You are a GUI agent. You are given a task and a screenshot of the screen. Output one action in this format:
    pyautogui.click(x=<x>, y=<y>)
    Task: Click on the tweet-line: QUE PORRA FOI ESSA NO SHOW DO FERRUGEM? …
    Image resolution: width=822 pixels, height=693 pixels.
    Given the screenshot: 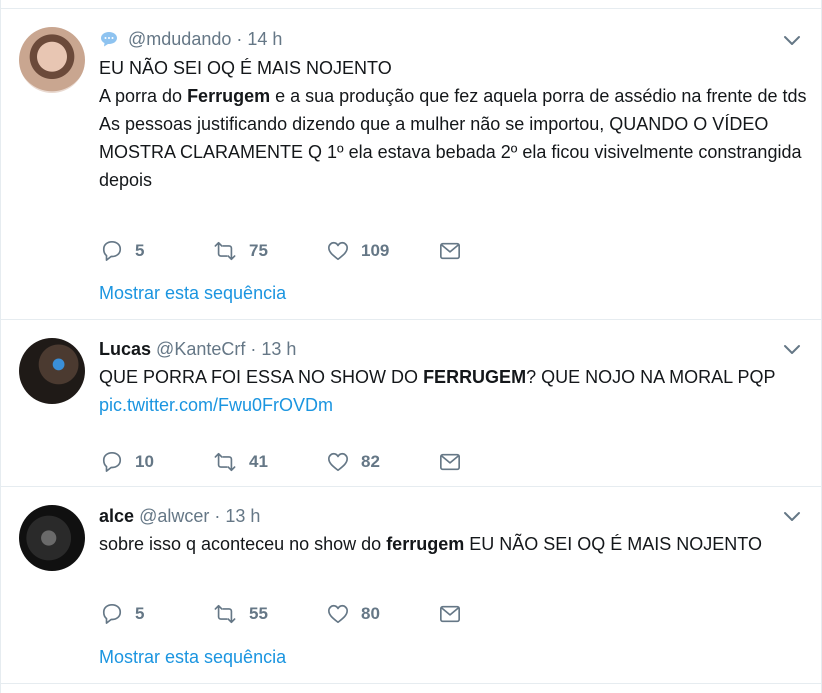 What is the action you would take?
    pyautogui.click(x=454, y=391)
    